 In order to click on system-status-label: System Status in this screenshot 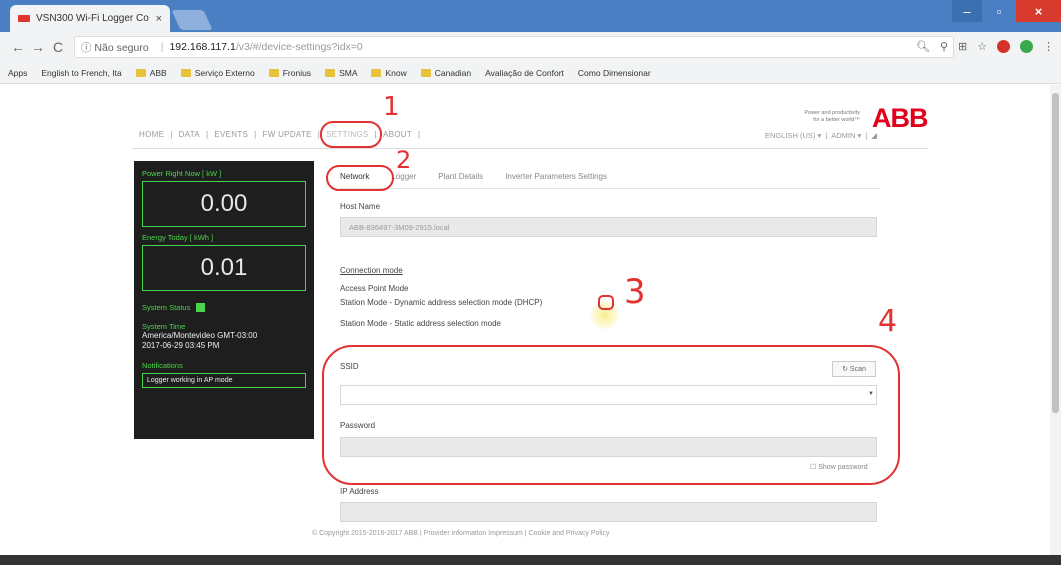, I will do `click(166, 307)`.